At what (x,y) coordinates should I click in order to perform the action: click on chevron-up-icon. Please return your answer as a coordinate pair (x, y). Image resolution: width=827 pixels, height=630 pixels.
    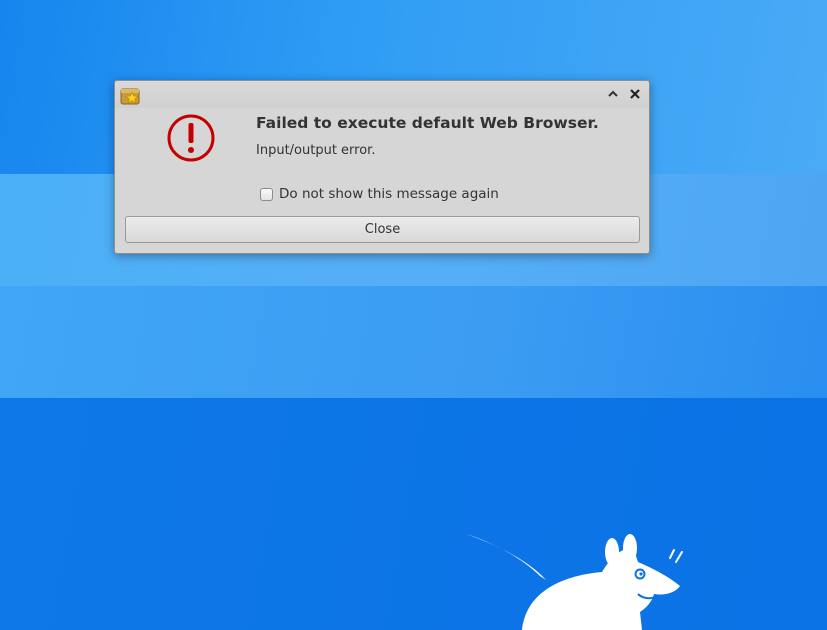
    Looking at the image, I should click on (613, 93).